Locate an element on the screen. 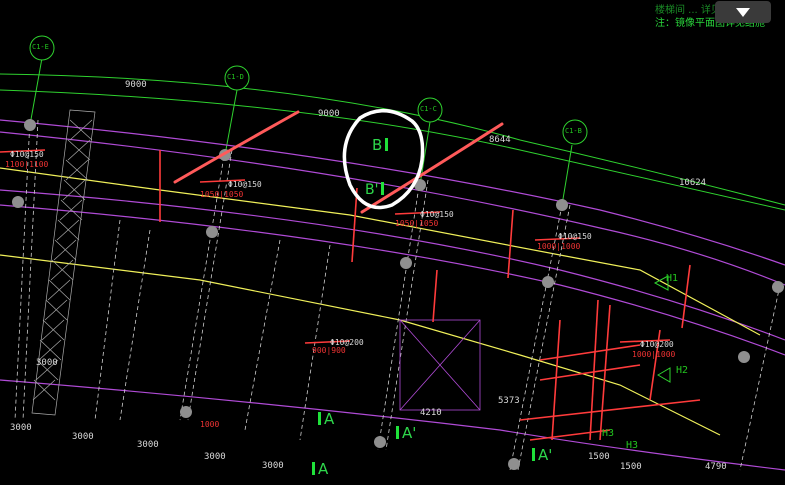 The height and width of the screenshot is (485, 785). beam-size-label: 1100|1100 is located at coordinates (27, 164).